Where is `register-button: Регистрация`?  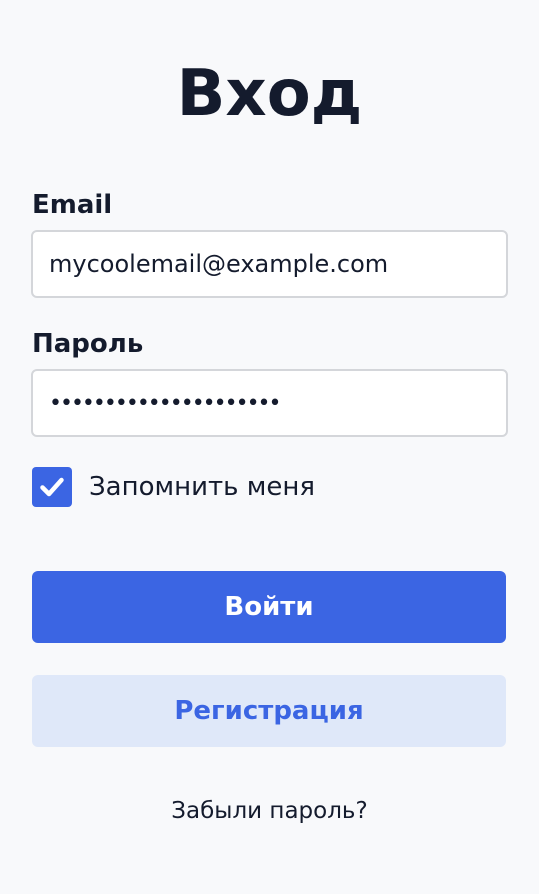
register-button: Регистрация is located at coordinates (269, 711).